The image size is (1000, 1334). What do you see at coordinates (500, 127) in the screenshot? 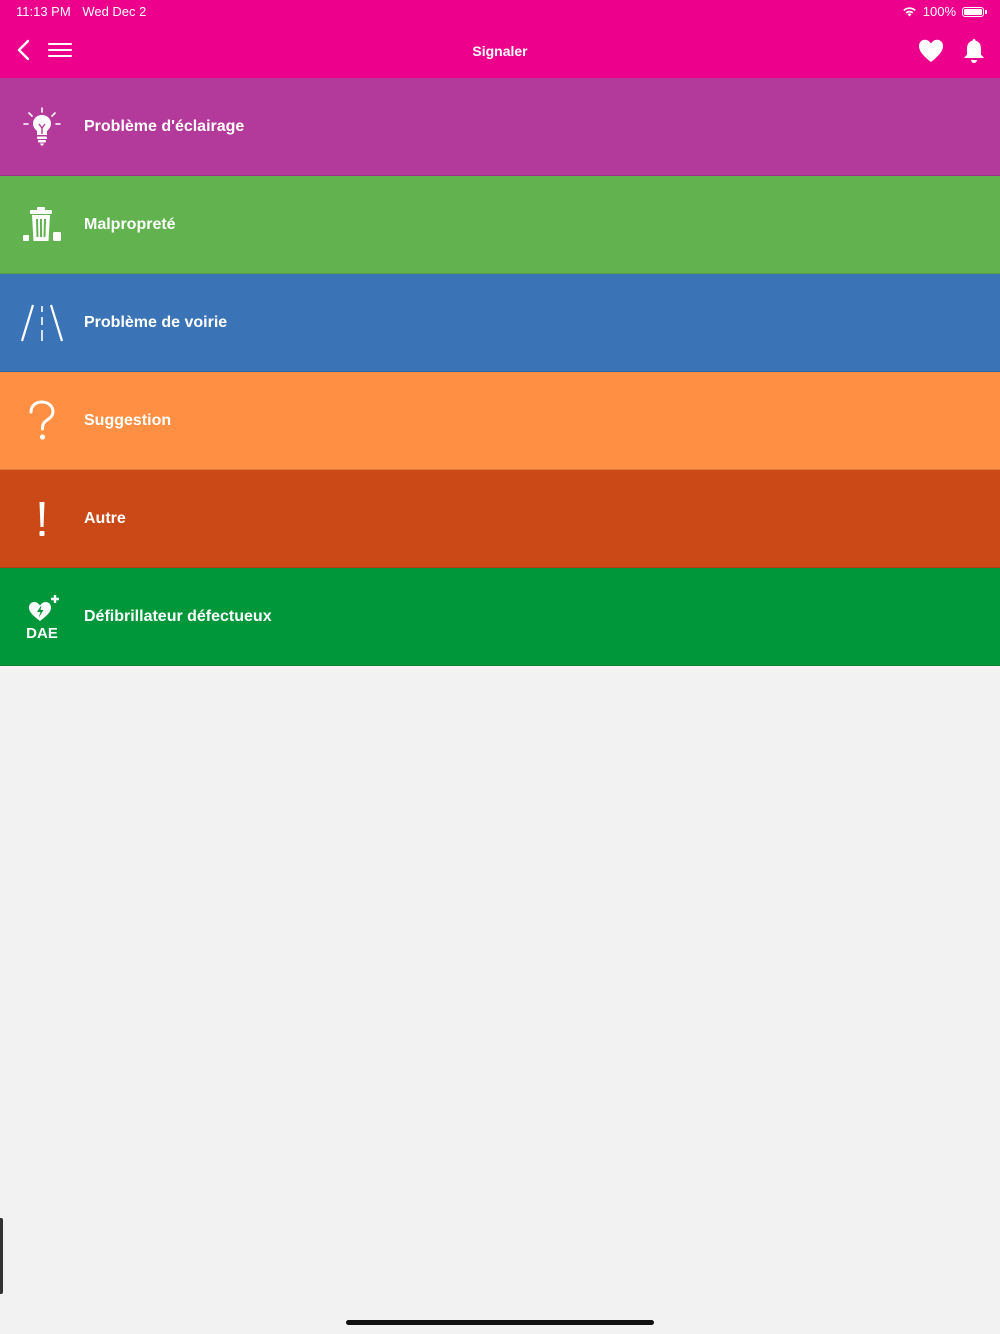
I see `category-lighting: Problème d'éclairage` at bounding box center [500, 127].